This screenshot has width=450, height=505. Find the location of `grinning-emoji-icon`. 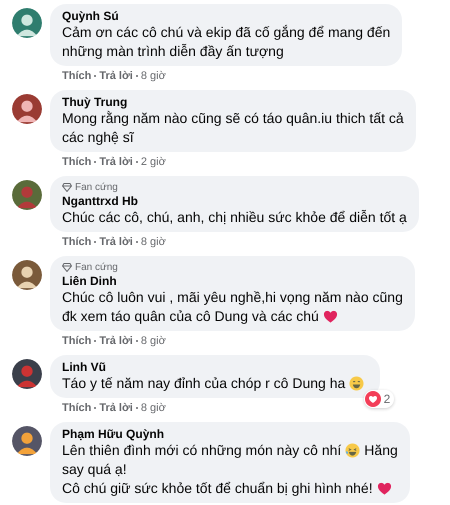

grinning-emoji-icon is located at coordinates (356, 383).